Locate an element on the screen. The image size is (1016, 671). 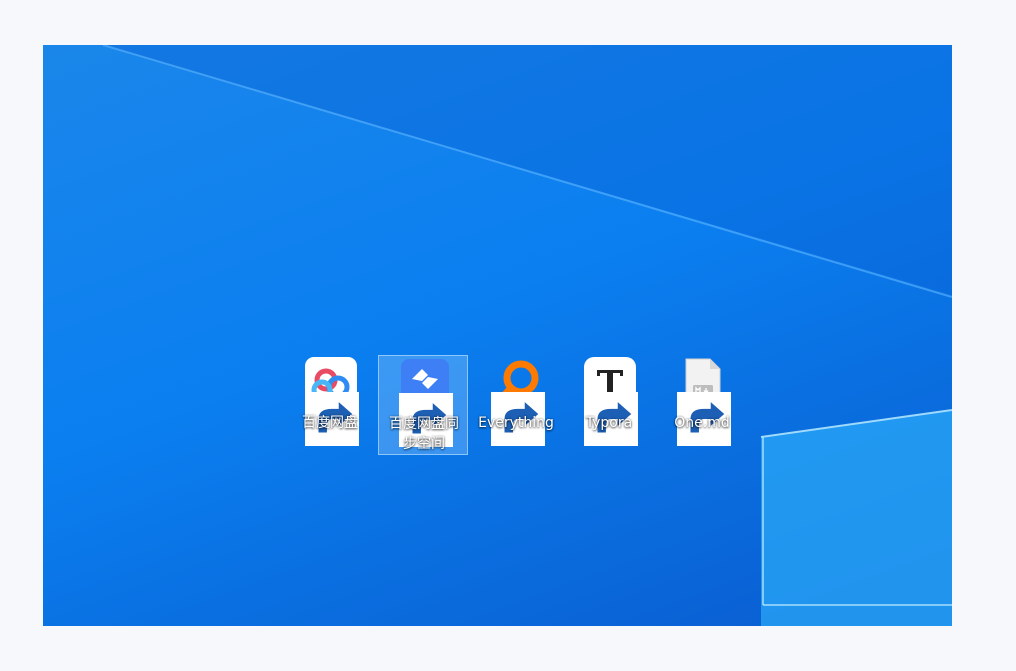
desktop-icon-everything: Everything is located at coordinates (516, 405).